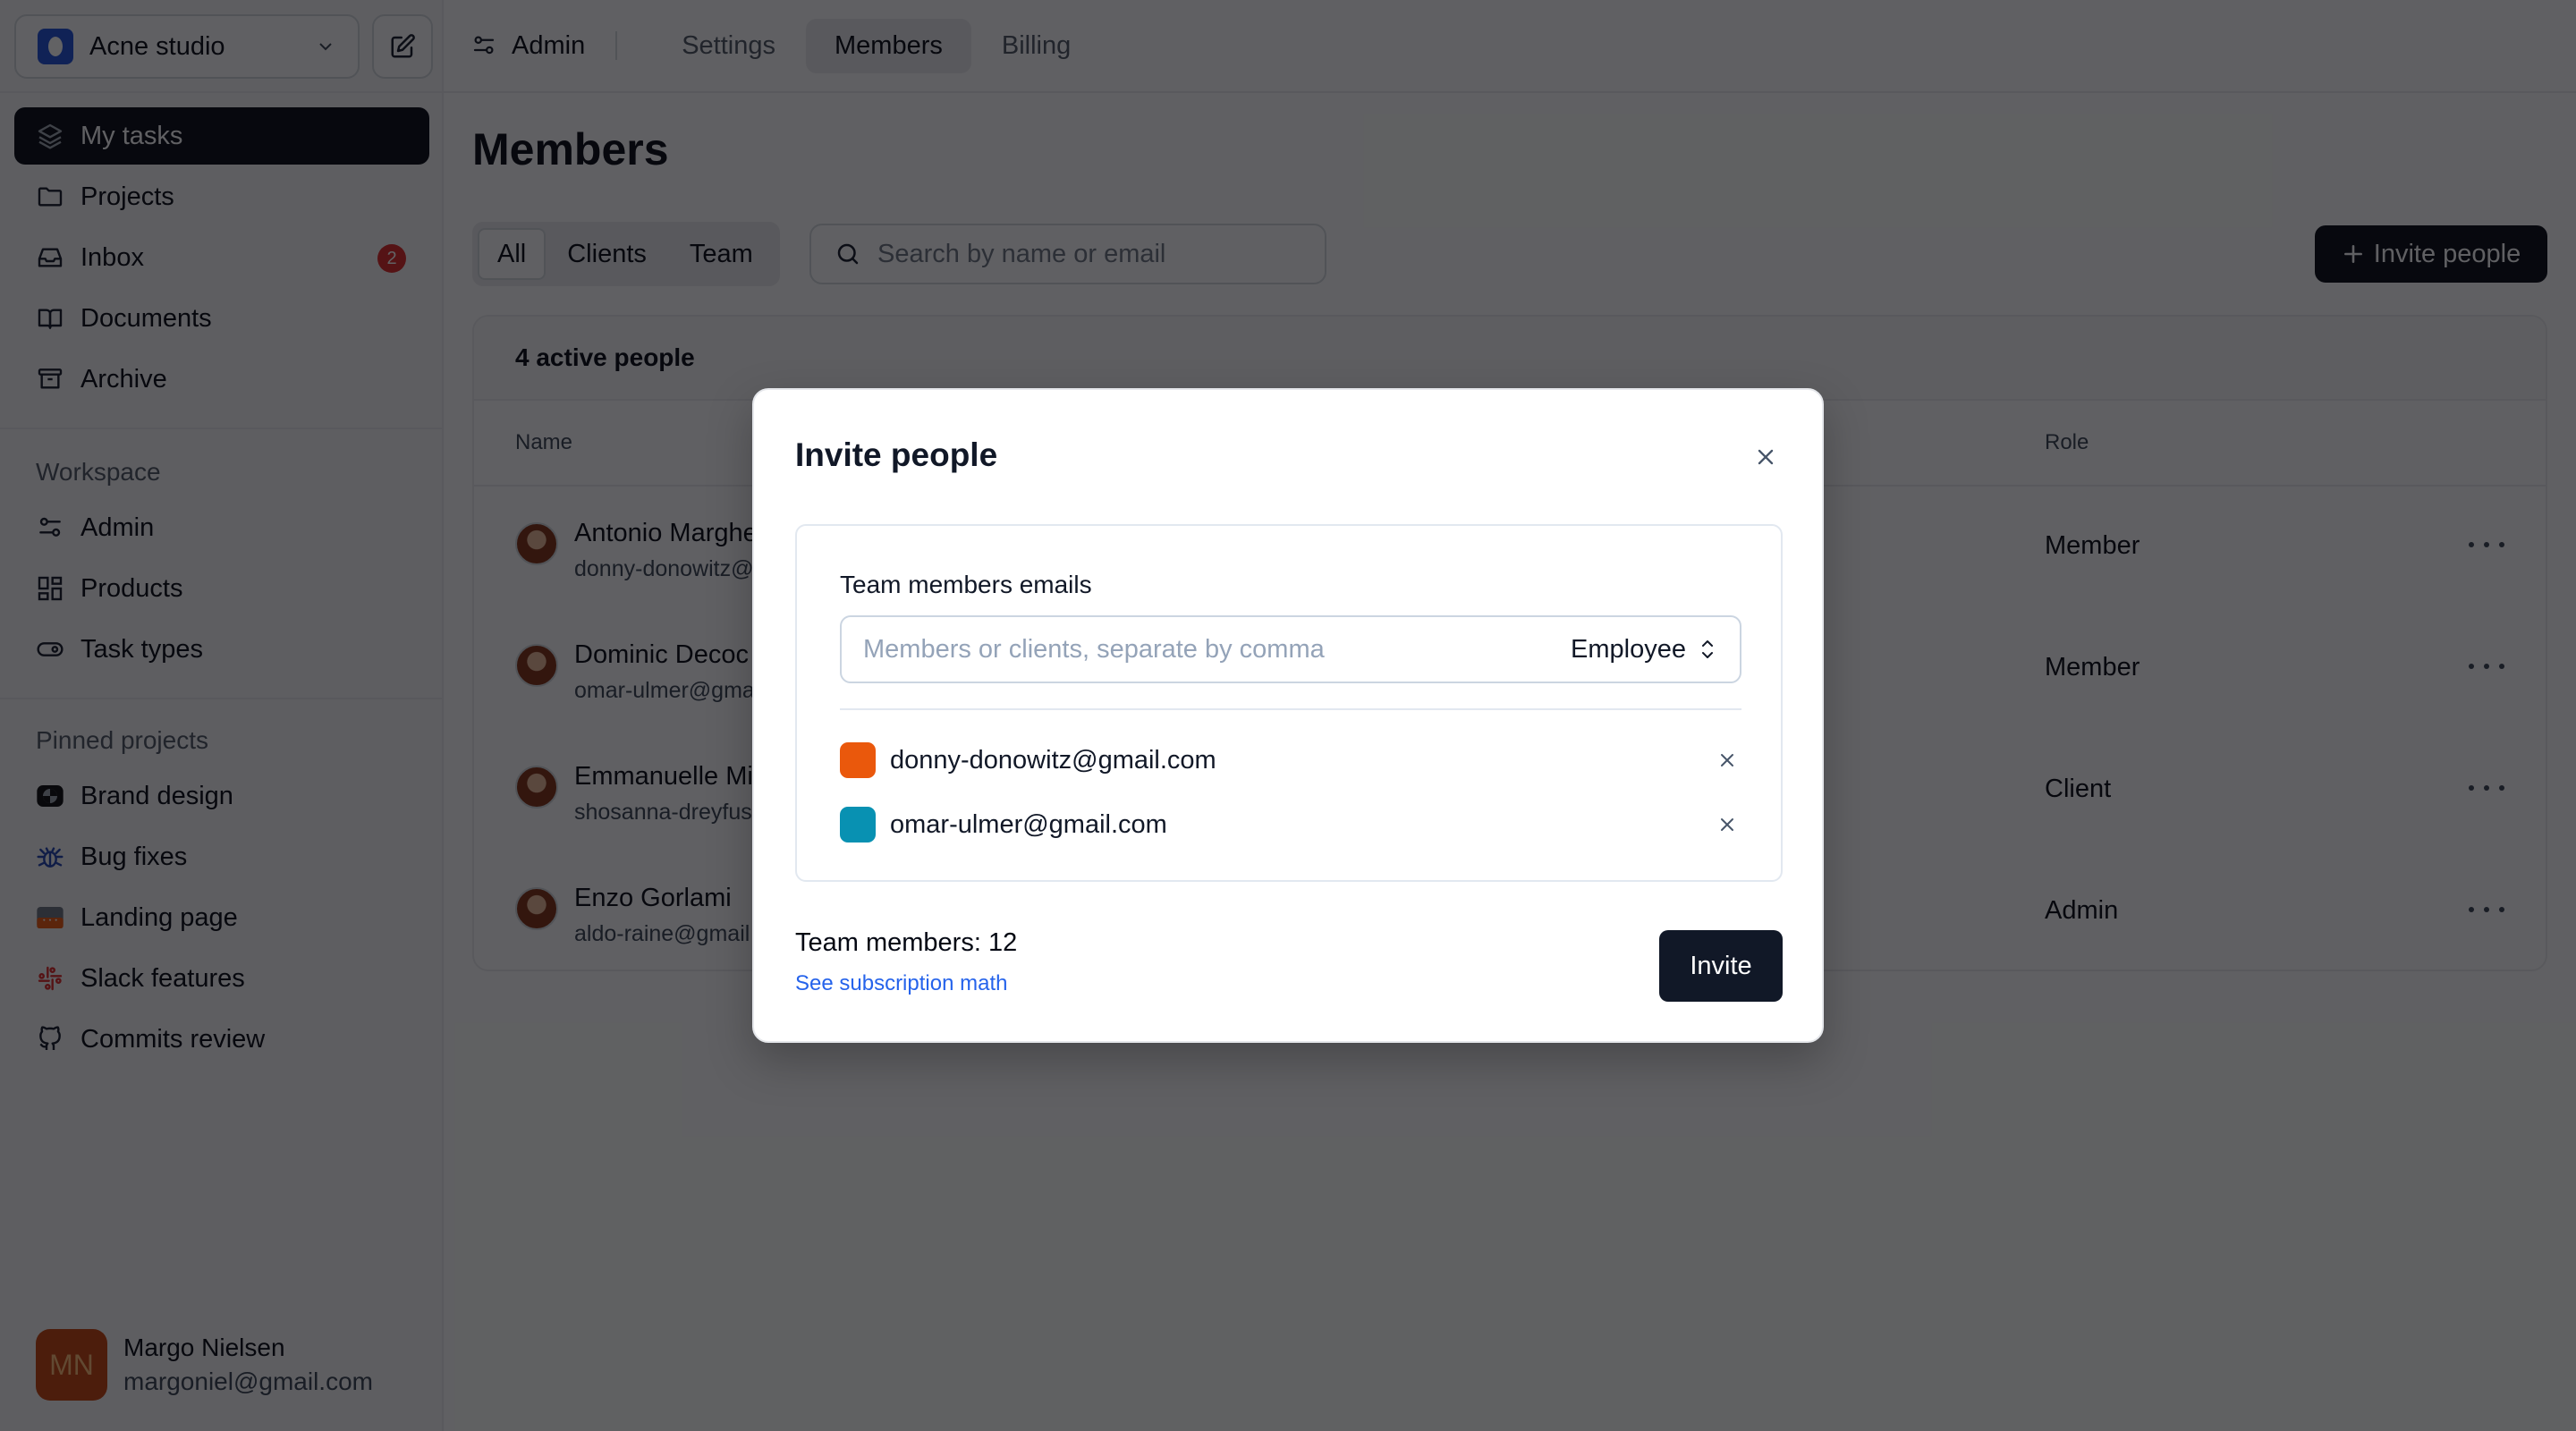 This screenshot has height=1431, width=2576. I want to click on invite-button: Invite, so click(1721, 966).